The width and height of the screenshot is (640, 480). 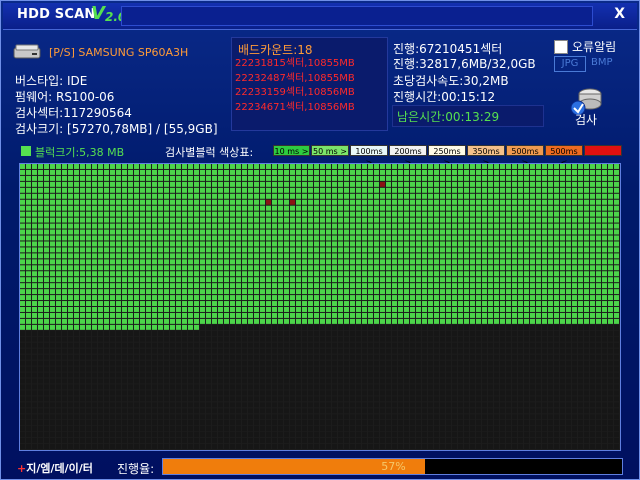 I want to click on error-alarm-label: 오류알림, so click(x=594, y=46).